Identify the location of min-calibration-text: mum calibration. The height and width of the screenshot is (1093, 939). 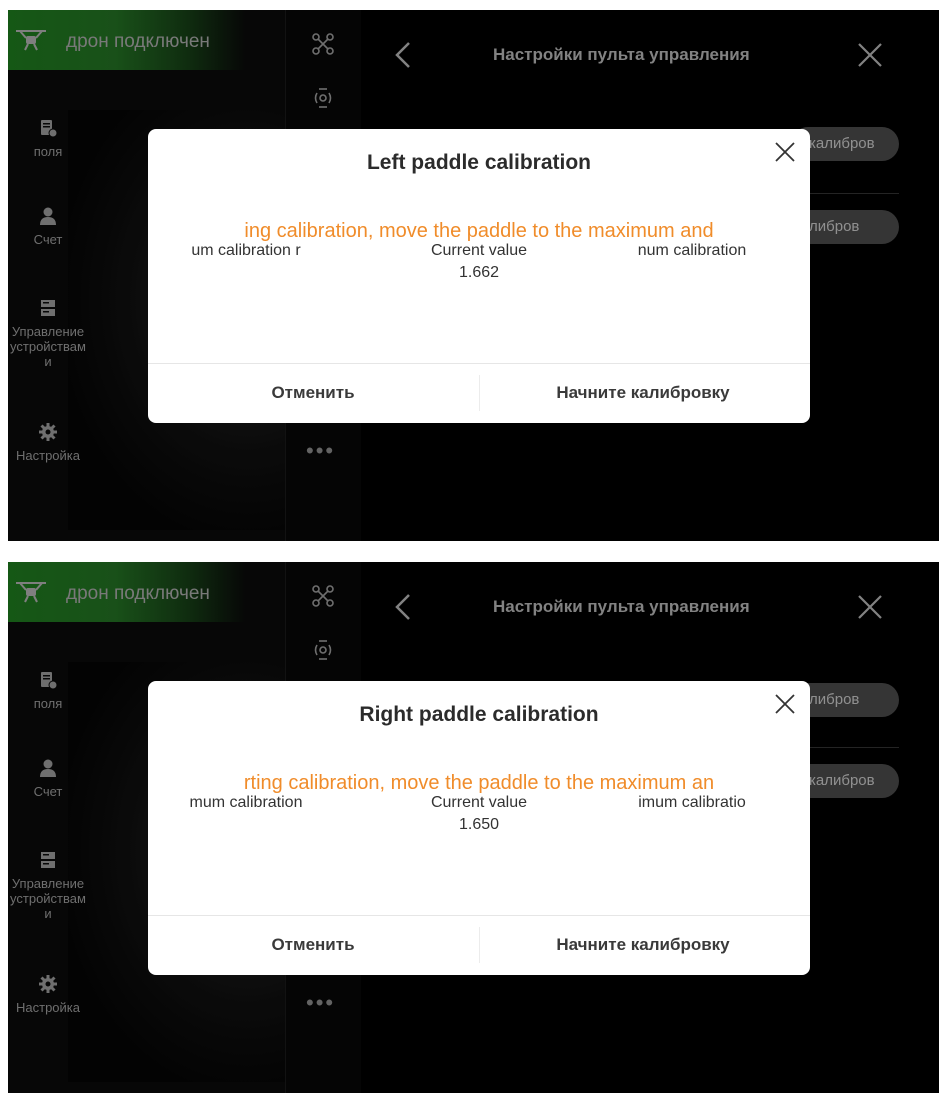
(246, 802).